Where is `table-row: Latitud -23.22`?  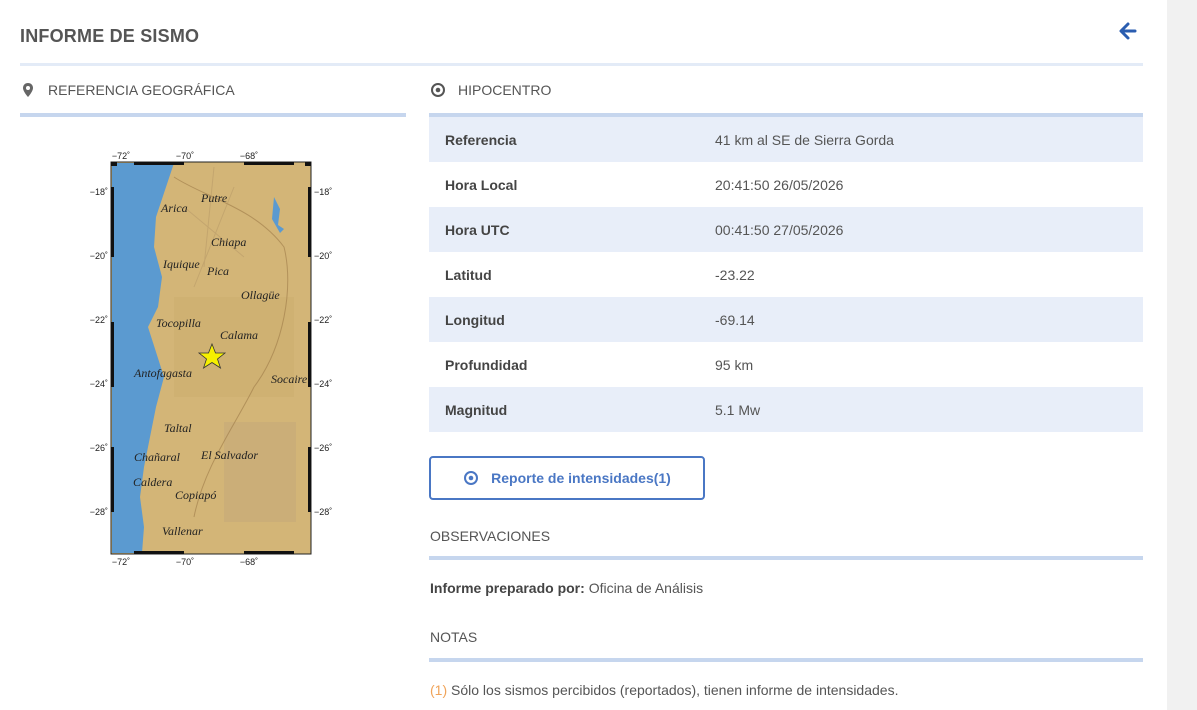
table-row: Latitud -23.22 is located at coordinates (786, 274).